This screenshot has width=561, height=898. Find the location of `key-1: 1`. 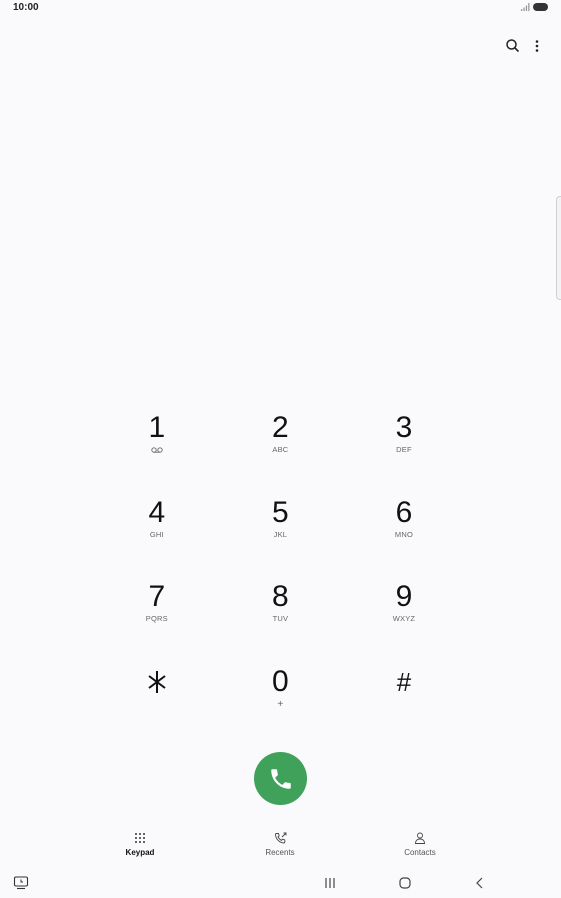

key-1: 1 is located at coordinates (157, 442).